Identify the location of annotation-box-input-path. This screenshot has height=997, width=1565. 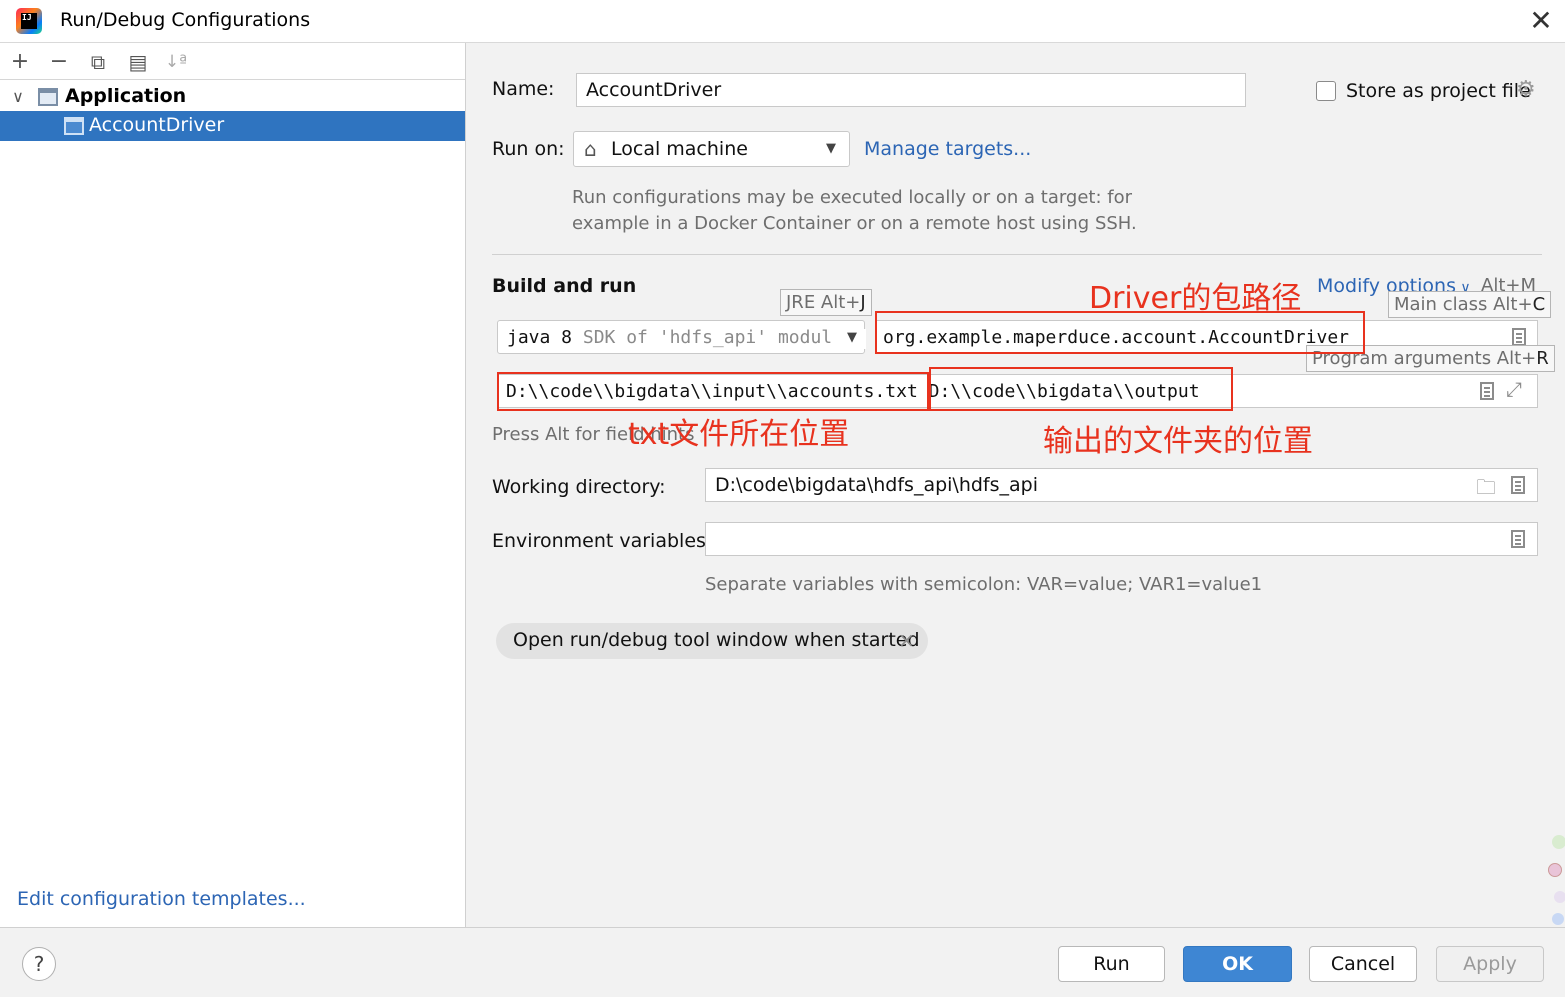
(713, 391).